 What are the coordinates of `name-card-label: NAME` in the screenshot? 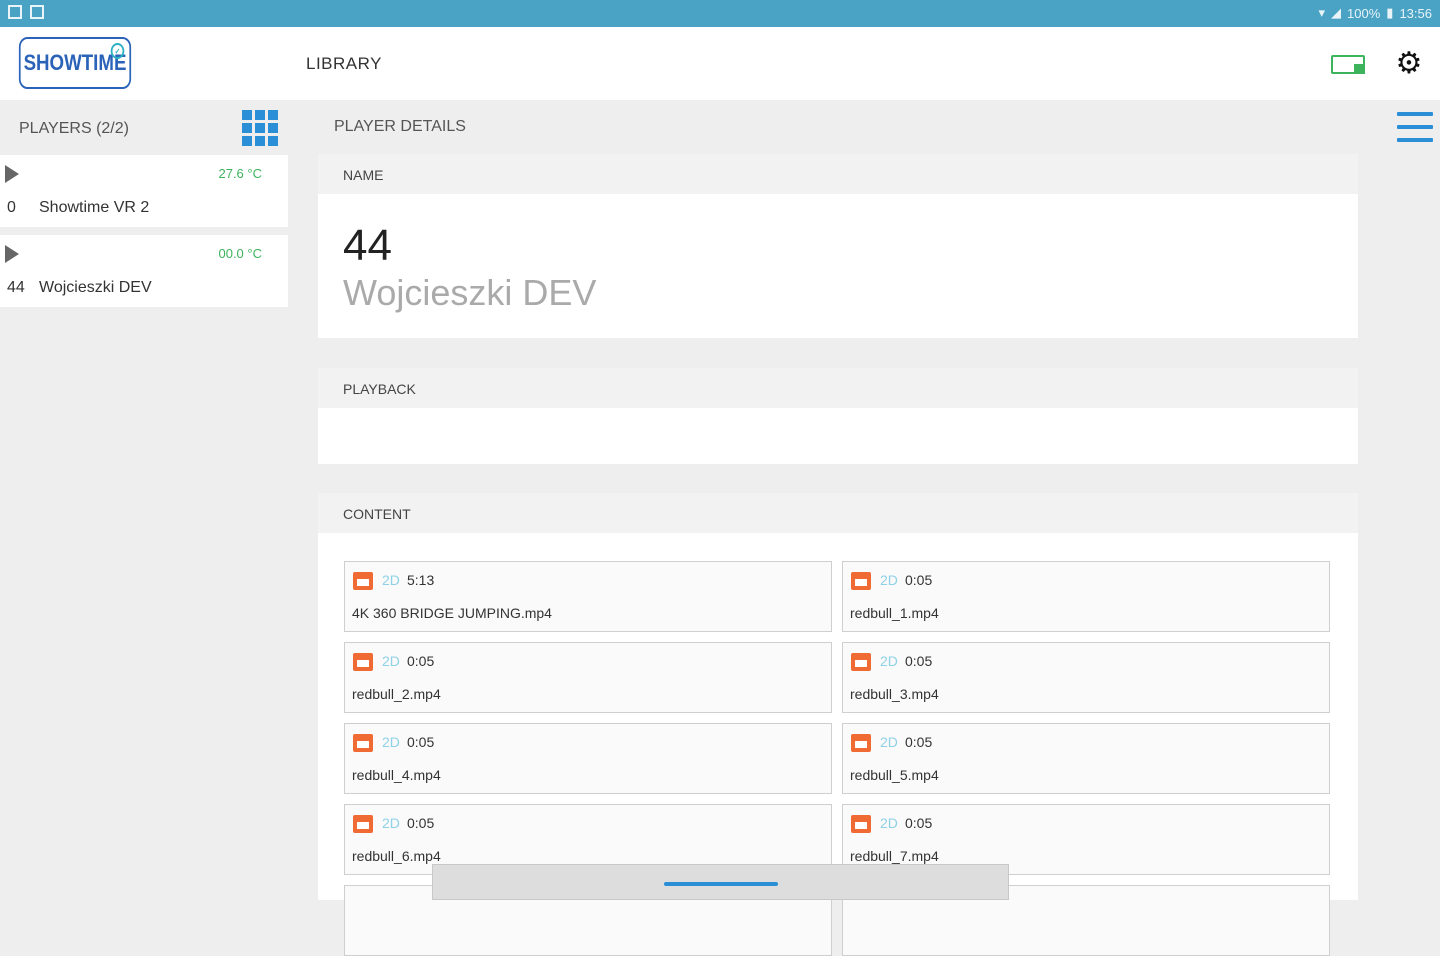 It's located at (838, 174).